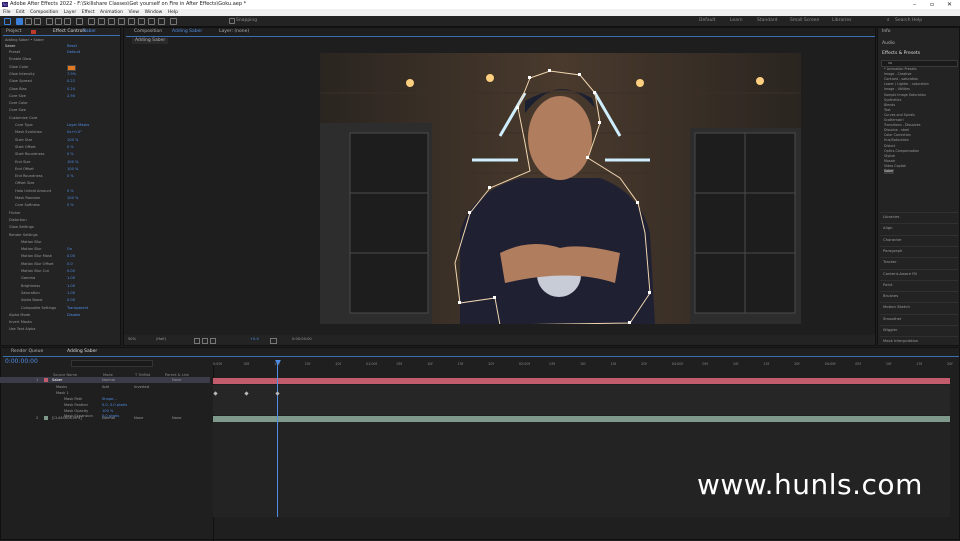 Image resolution: width=960 pixels, height=541 pixels. What do you see at coordinates (46, 140) in the screenshot?
I see `effect-param-row: Start Size 100 %` at bounding box center [46, 140].